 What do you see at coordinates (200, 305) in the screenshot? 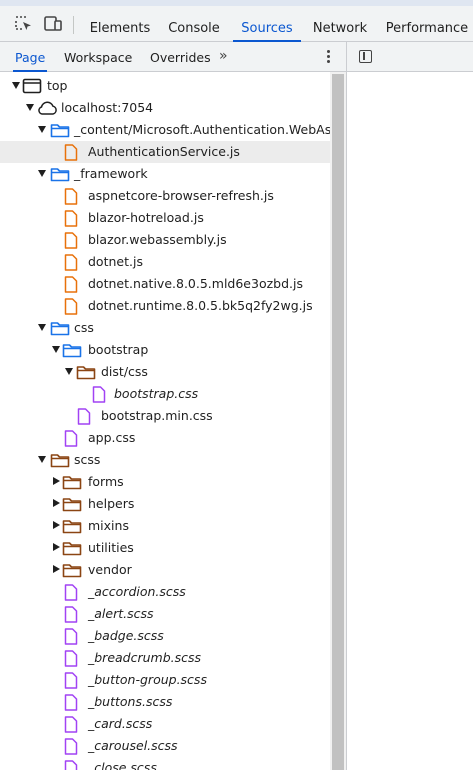
I see `tree-item-label: dotnet.runtime.8.0.5.bk5q2fy2wg.js` at bounding box center [200, 305].